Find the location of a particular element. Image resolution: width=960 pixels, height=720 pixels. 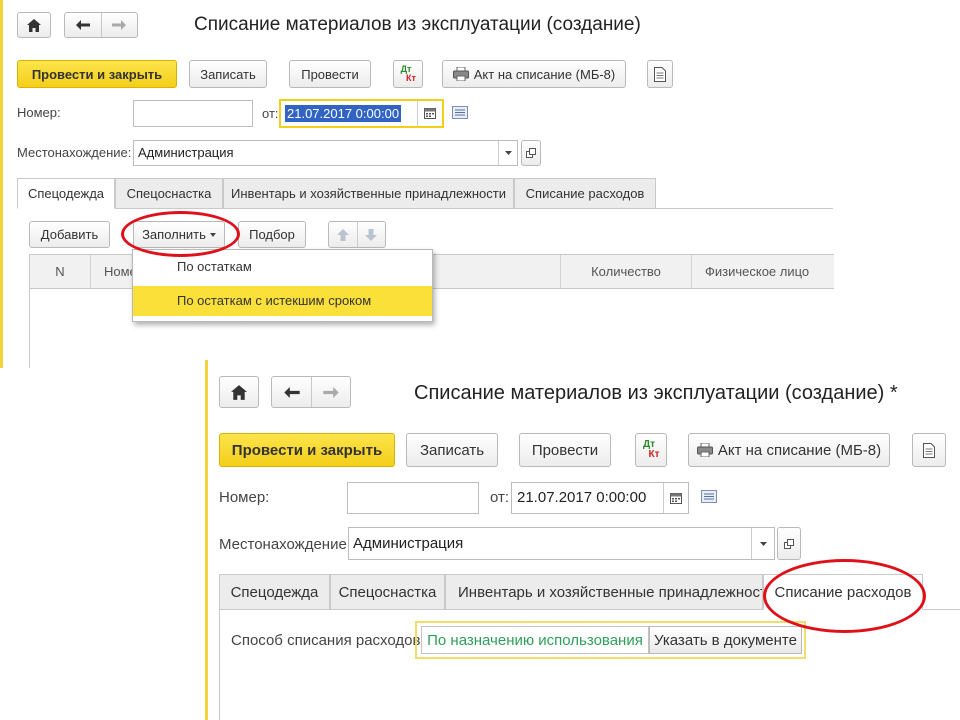

move-up-button is located at coordinates (343, 234).